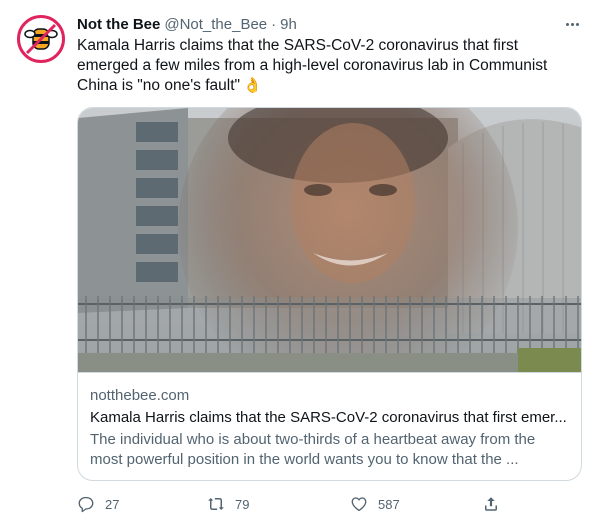 This screenshot has height=524, width=598. Describe the element at coordinates (375, 504) in the screenshot. I see `like-button: 587` at that location.